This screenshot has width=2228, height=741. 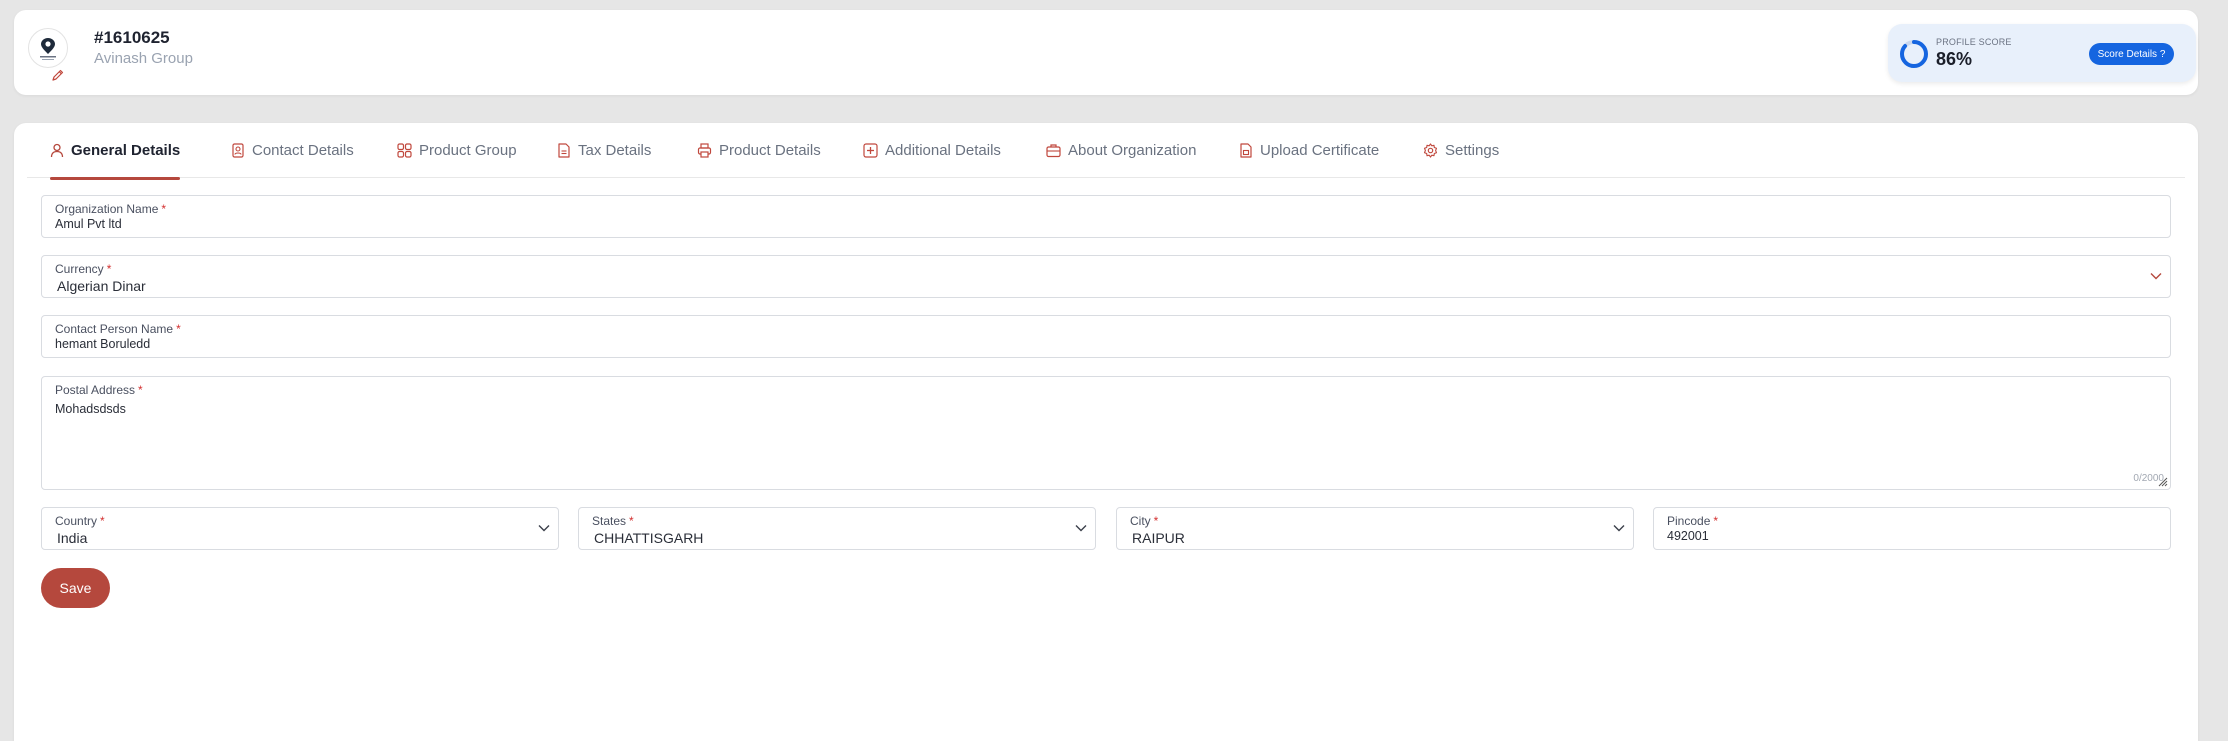 What do you see at coordinates (613, 521) in the screenshot?
I see `states-label: States *` at bounding box center [613, 521].